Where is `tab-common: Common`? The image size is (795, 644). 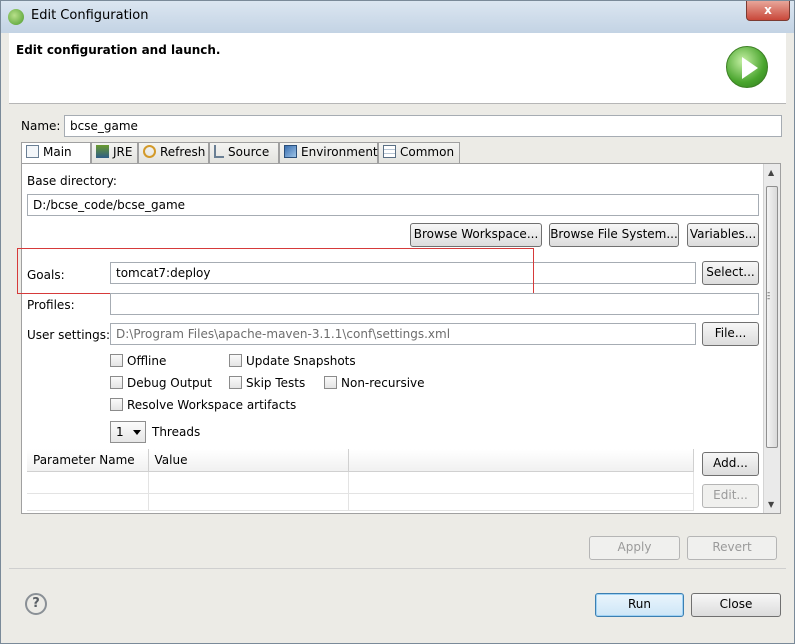
tab-common: Common is located at coordinates (419, 153).